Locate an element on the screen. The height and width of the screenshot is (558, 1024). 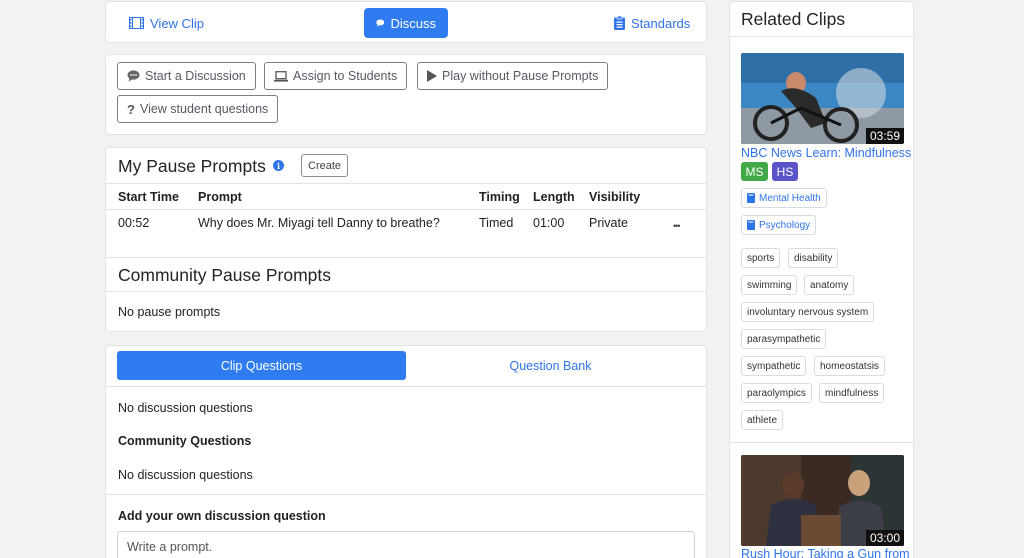
play-without-prompts-button: Play without Pause Prompts is located at coordinates (513, 76).